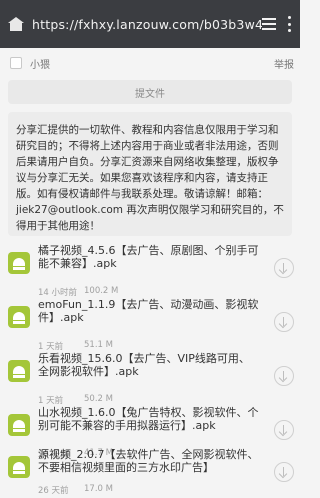 This screenshot has width=320, height=498. What do you see at coordinates (58, 293) in the screenshot?
I see `file-time: 14 小时前` at bounding box center [58, 293].